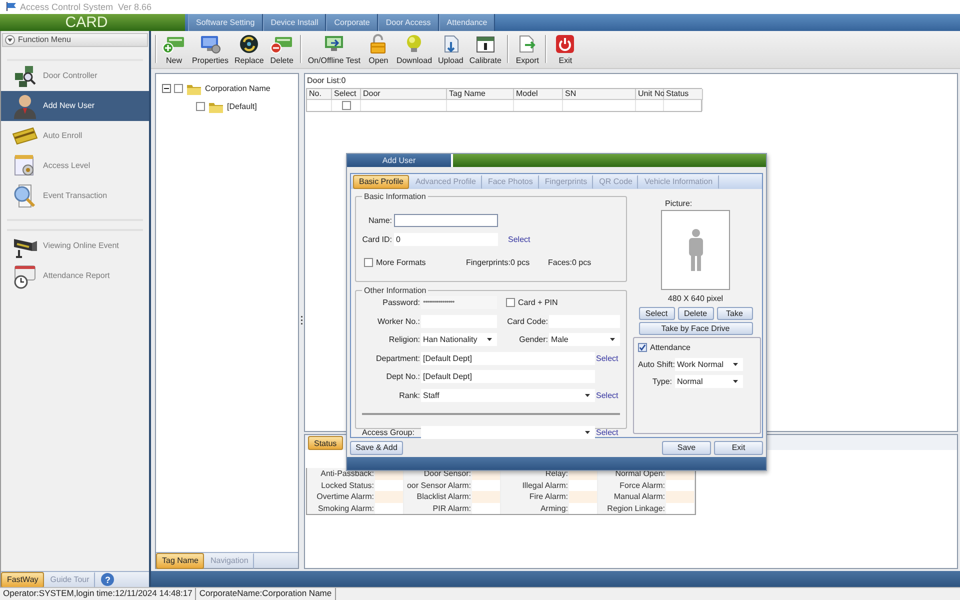 The width and height of the screenshot is (960, 600). What do you see at coordinates (75, 135) in the screenshot?
I see `menu-item: Auto Enroll` at bounding box center [75, 135].